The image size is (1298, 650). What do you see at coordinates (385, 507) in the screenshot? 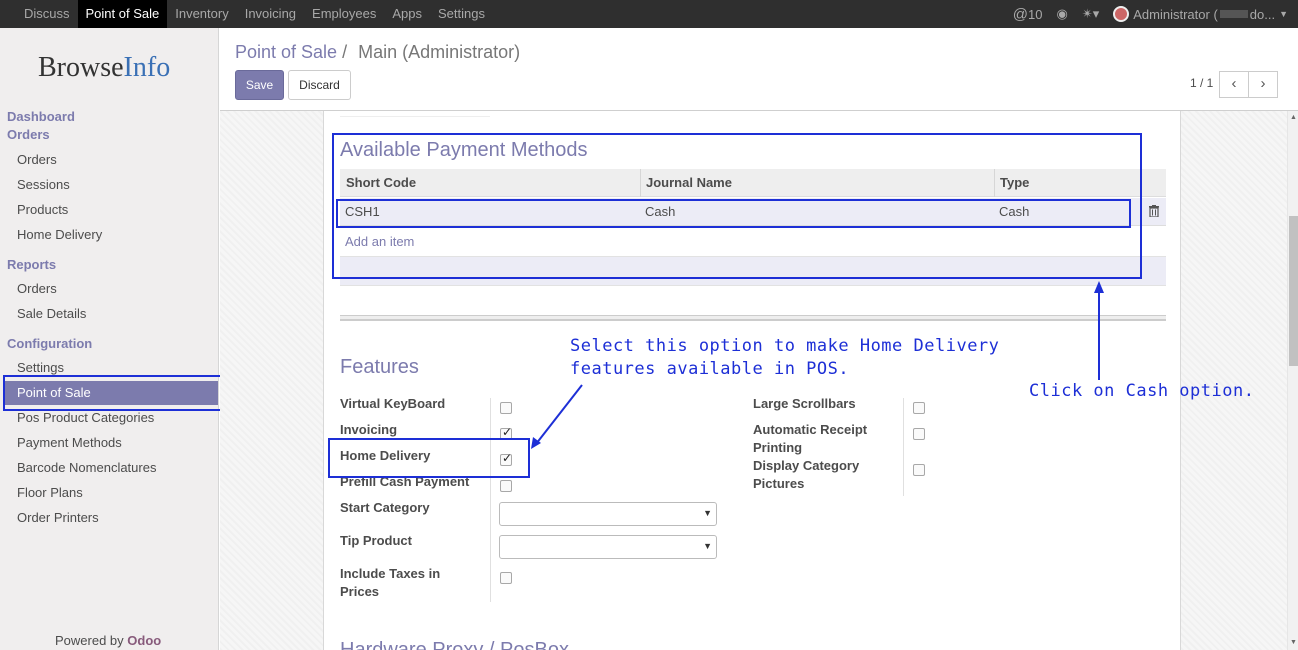
I see `label-start-category: Start Category` at bounding box center [385, 507].